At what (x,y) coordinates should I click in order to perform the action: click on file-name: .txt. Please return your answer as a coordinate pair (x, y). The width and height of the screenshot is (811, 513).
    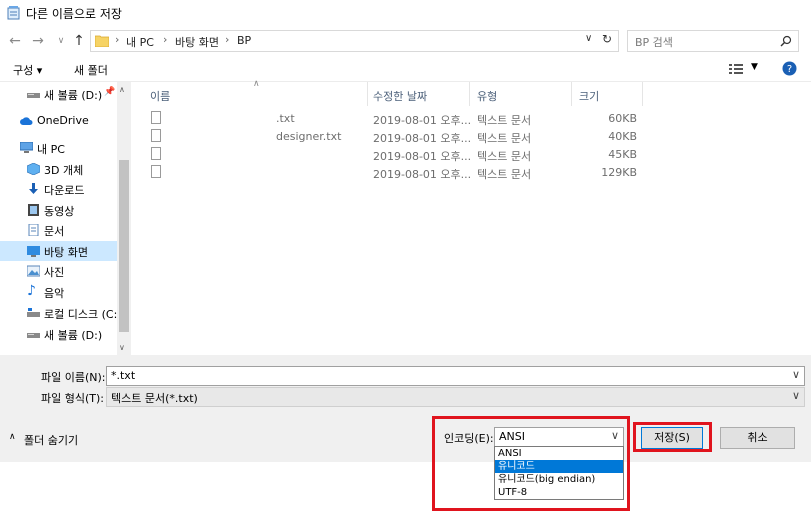
    Looking at the image, I should click on (285, 118).